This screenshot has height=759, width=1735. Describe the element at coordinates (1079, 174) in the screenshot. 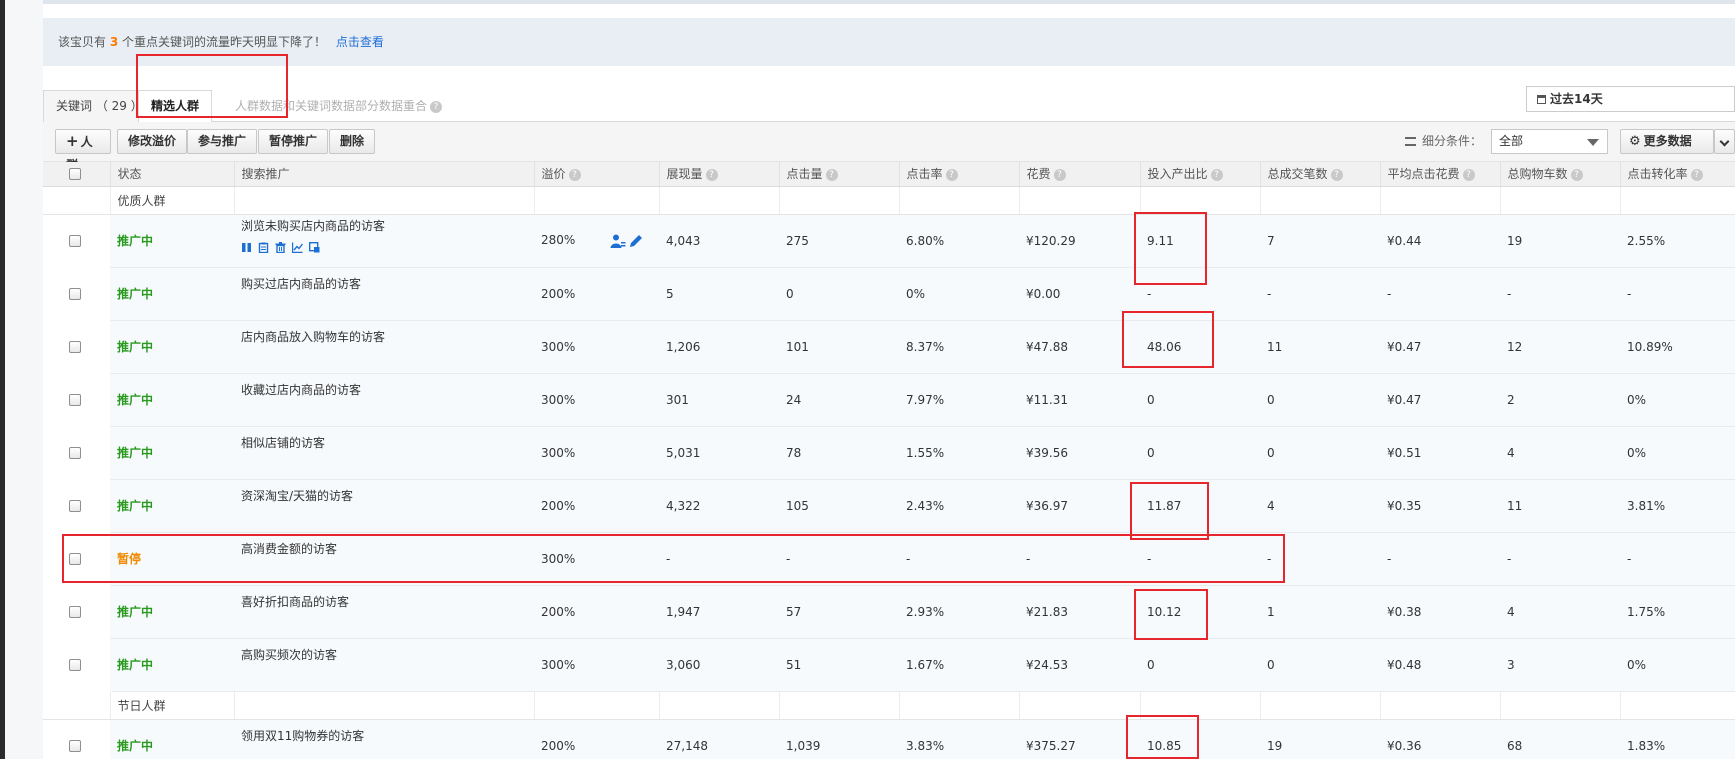

I see `col-cost: 花费?` at that location.